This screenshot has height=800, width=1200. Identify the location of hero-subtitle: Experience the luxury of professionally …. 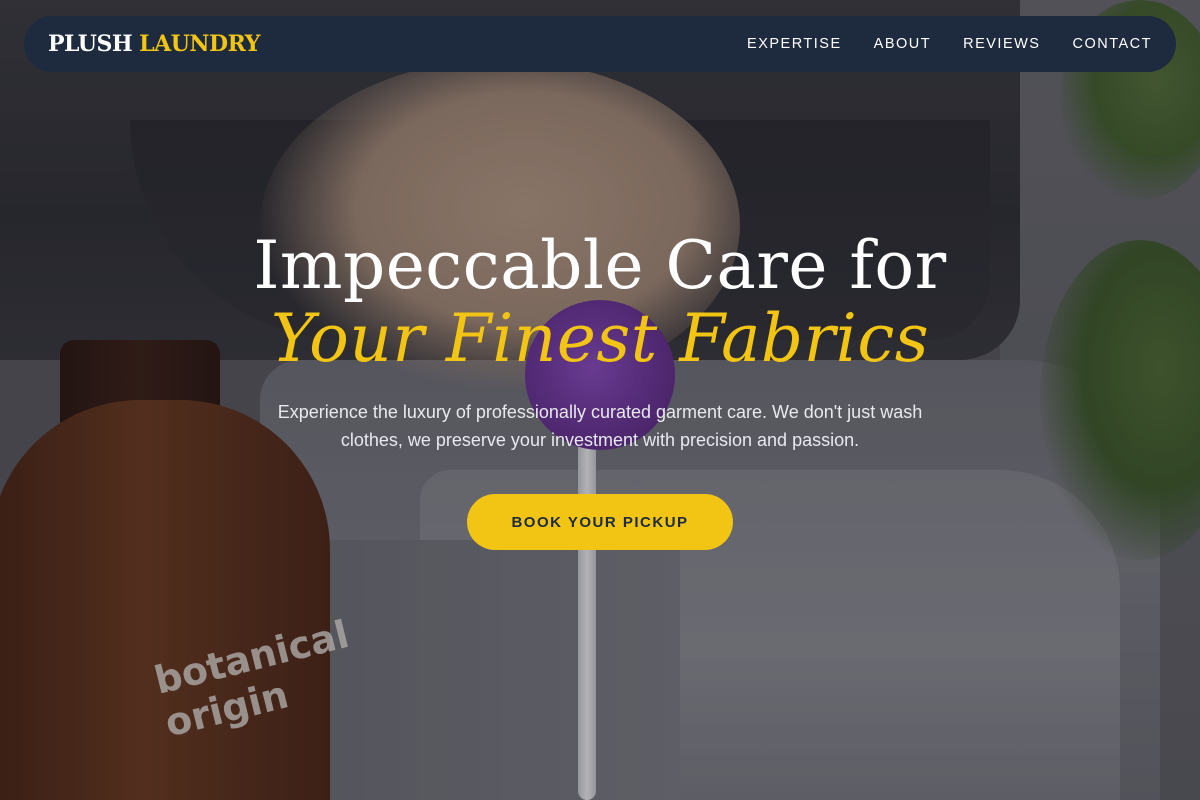
(600, 426).